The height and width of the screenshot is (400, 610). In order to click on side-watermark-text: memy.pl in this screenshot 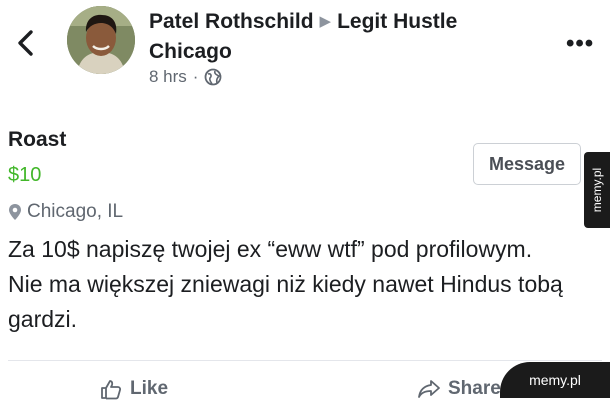, I will do `click(597, 190)`.